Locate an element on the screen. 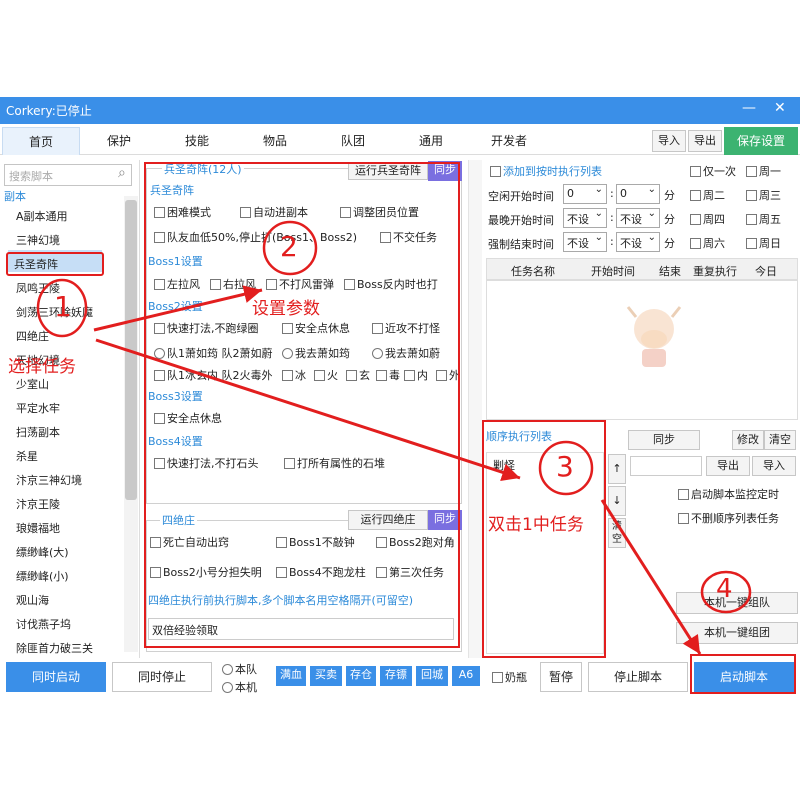 This screenshot has width=800, height=800. add-timed-list-checkbox: 添加到按时执行列表 is located at coordinates (546, 171).